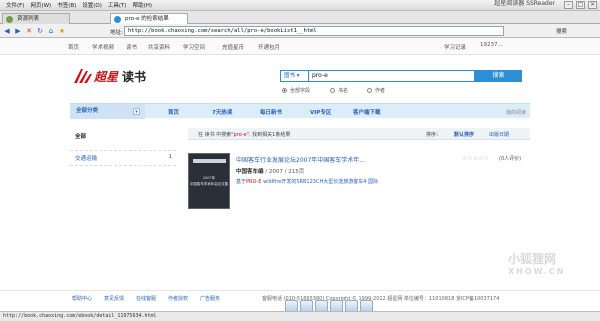 This screenshot has height=321, width=600. I want to click on menu-file: 文件(F), so click(15, 5).